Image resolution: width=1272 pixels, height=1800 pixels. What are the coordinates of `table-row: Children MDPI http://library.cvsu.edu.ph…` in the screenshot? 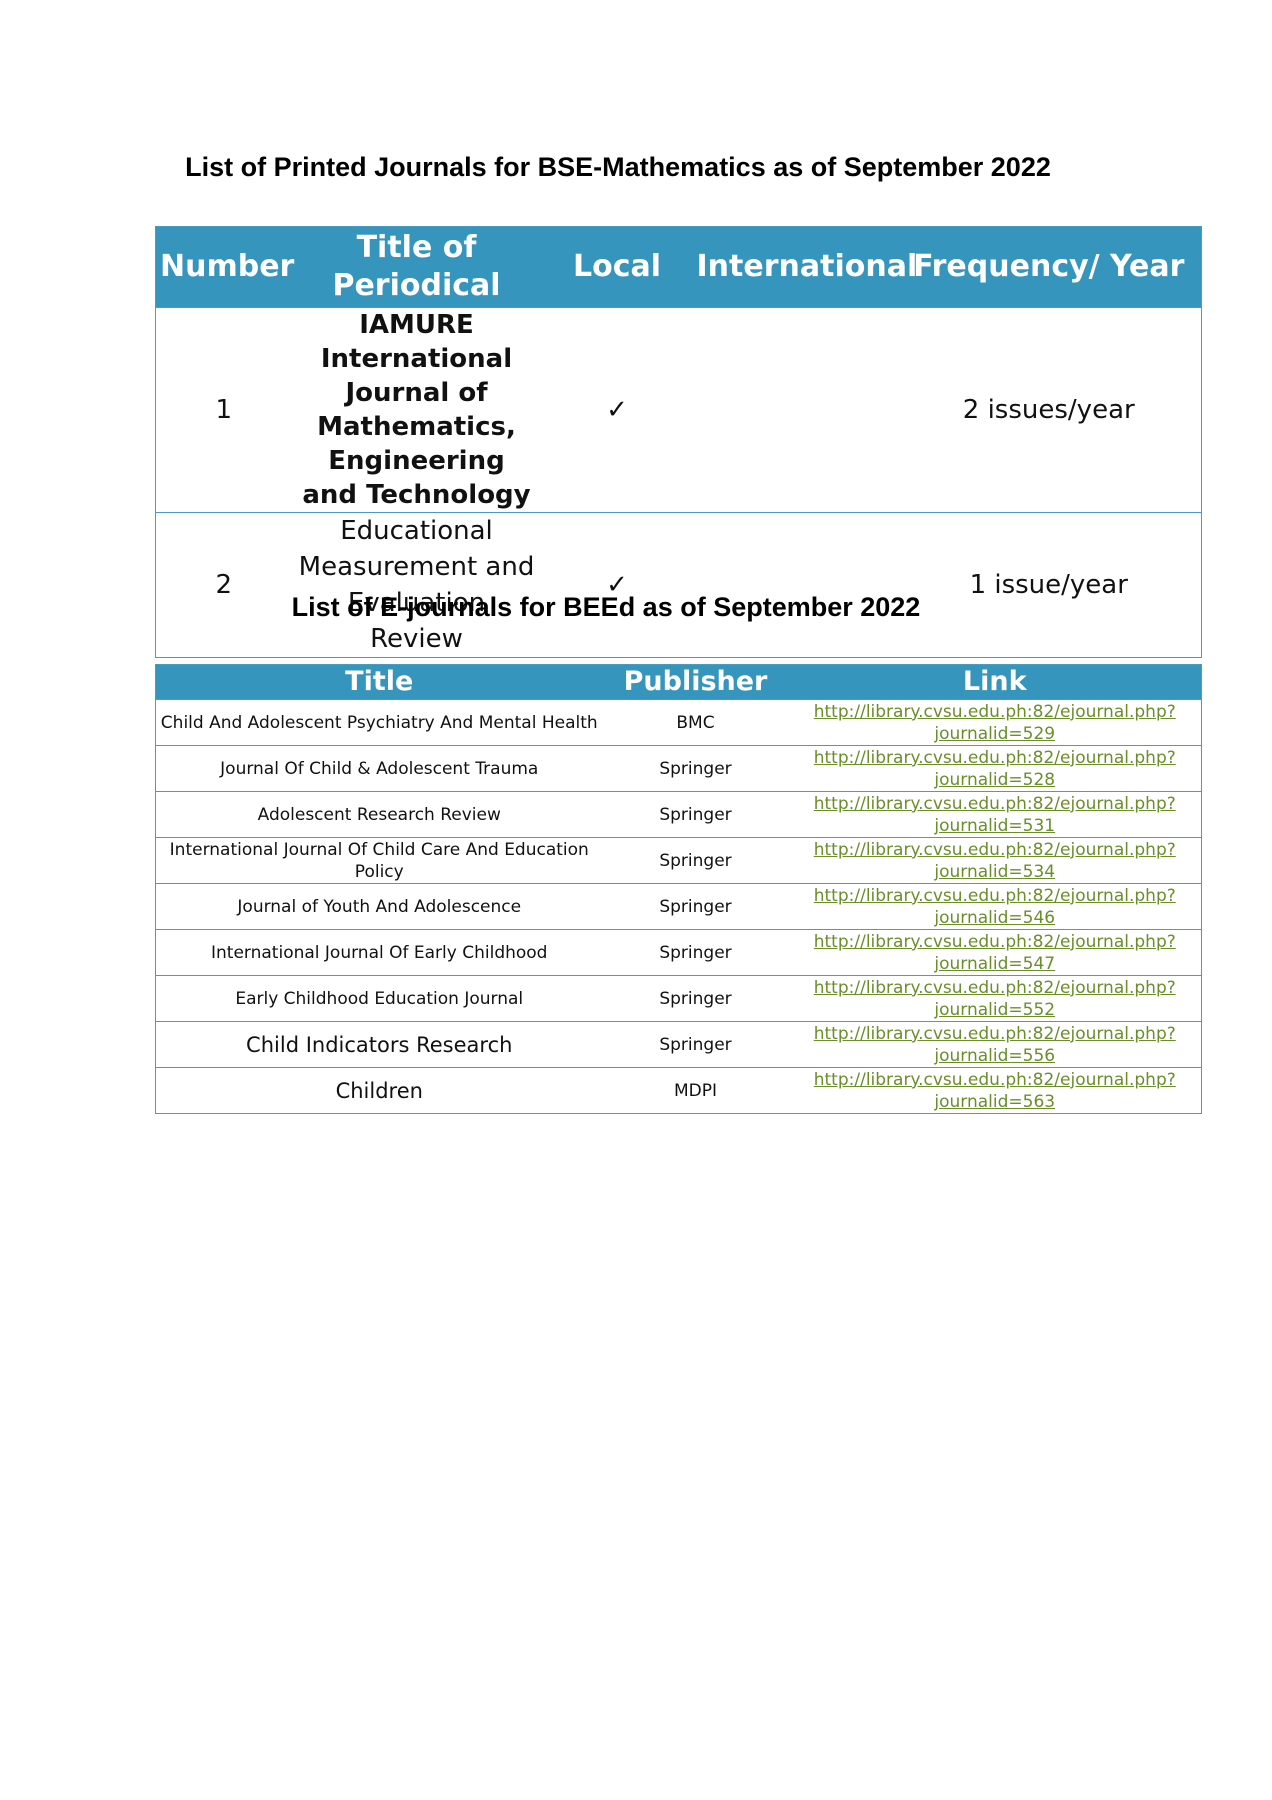 It's located at (678, 1090).